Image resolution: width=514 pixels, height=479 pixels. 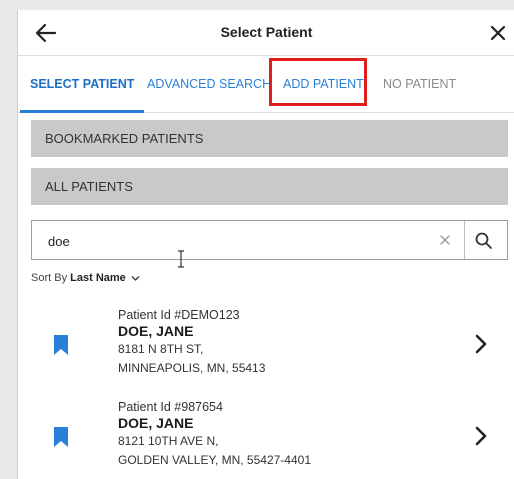 I want to click on close-icon, so click(x=498, y=33).